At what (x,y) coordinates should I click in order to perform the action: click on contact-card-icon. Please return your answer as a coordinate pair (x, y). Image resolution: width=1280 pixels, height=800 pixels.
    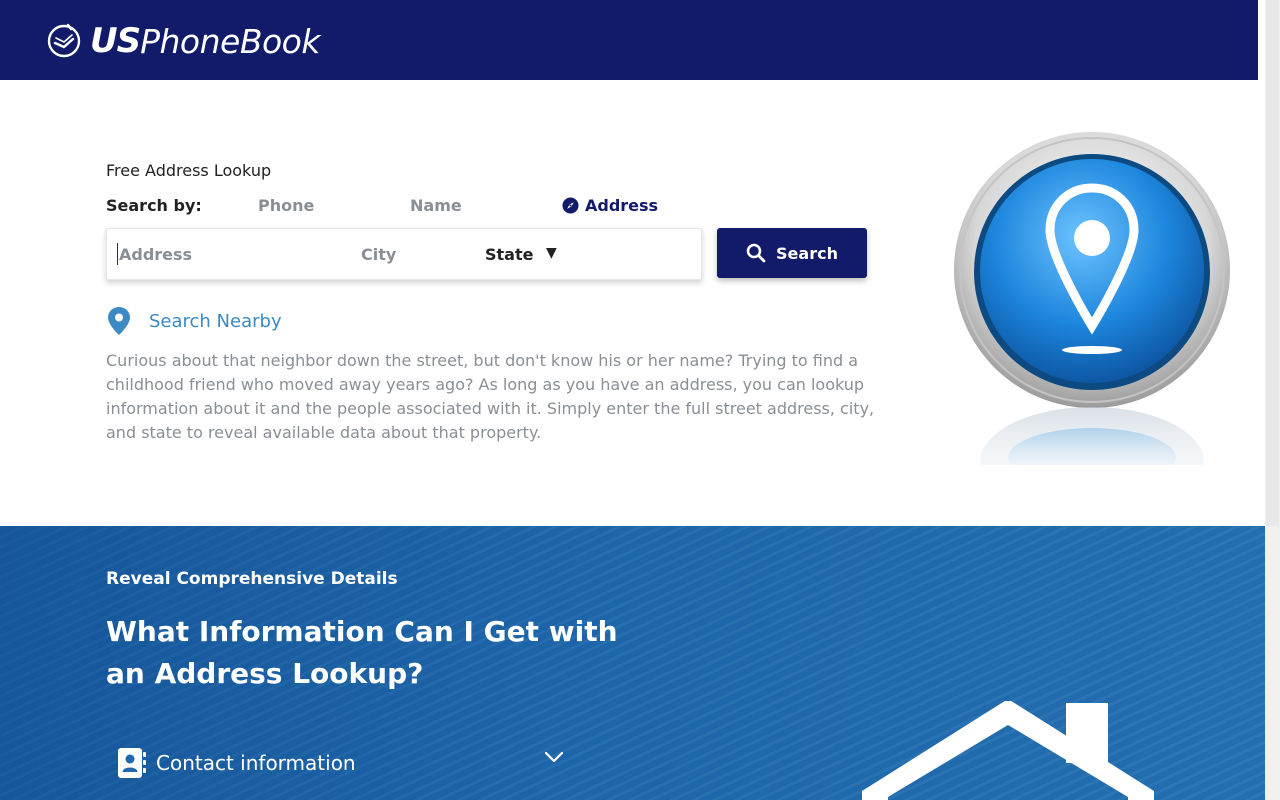
    Looking at the image, I should click on (132, 763).